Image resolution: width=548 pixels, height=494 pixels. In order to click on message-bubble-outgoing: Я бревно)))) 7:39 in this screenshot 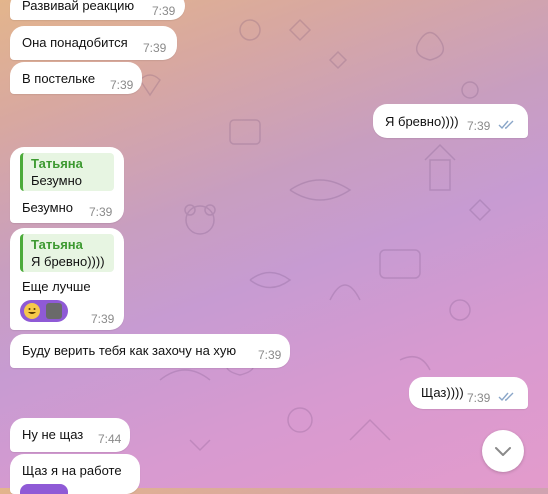, I will do `click(450, 121)`.